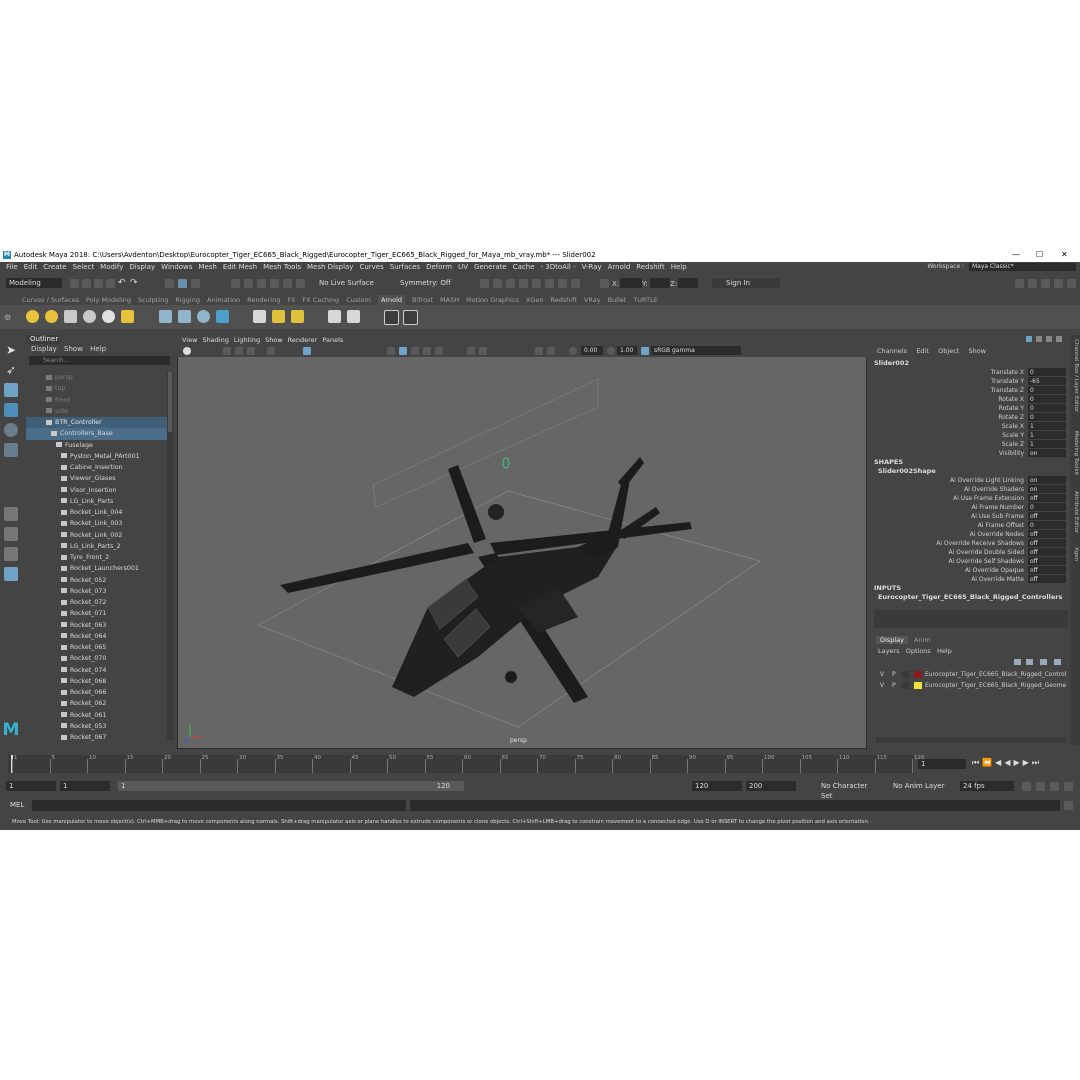 This screenshot has width=1080, height=1080. What do you see at coordinates (11, 574) in the screenshot?
I see `layout-icon` at bounding box center [11, 574].